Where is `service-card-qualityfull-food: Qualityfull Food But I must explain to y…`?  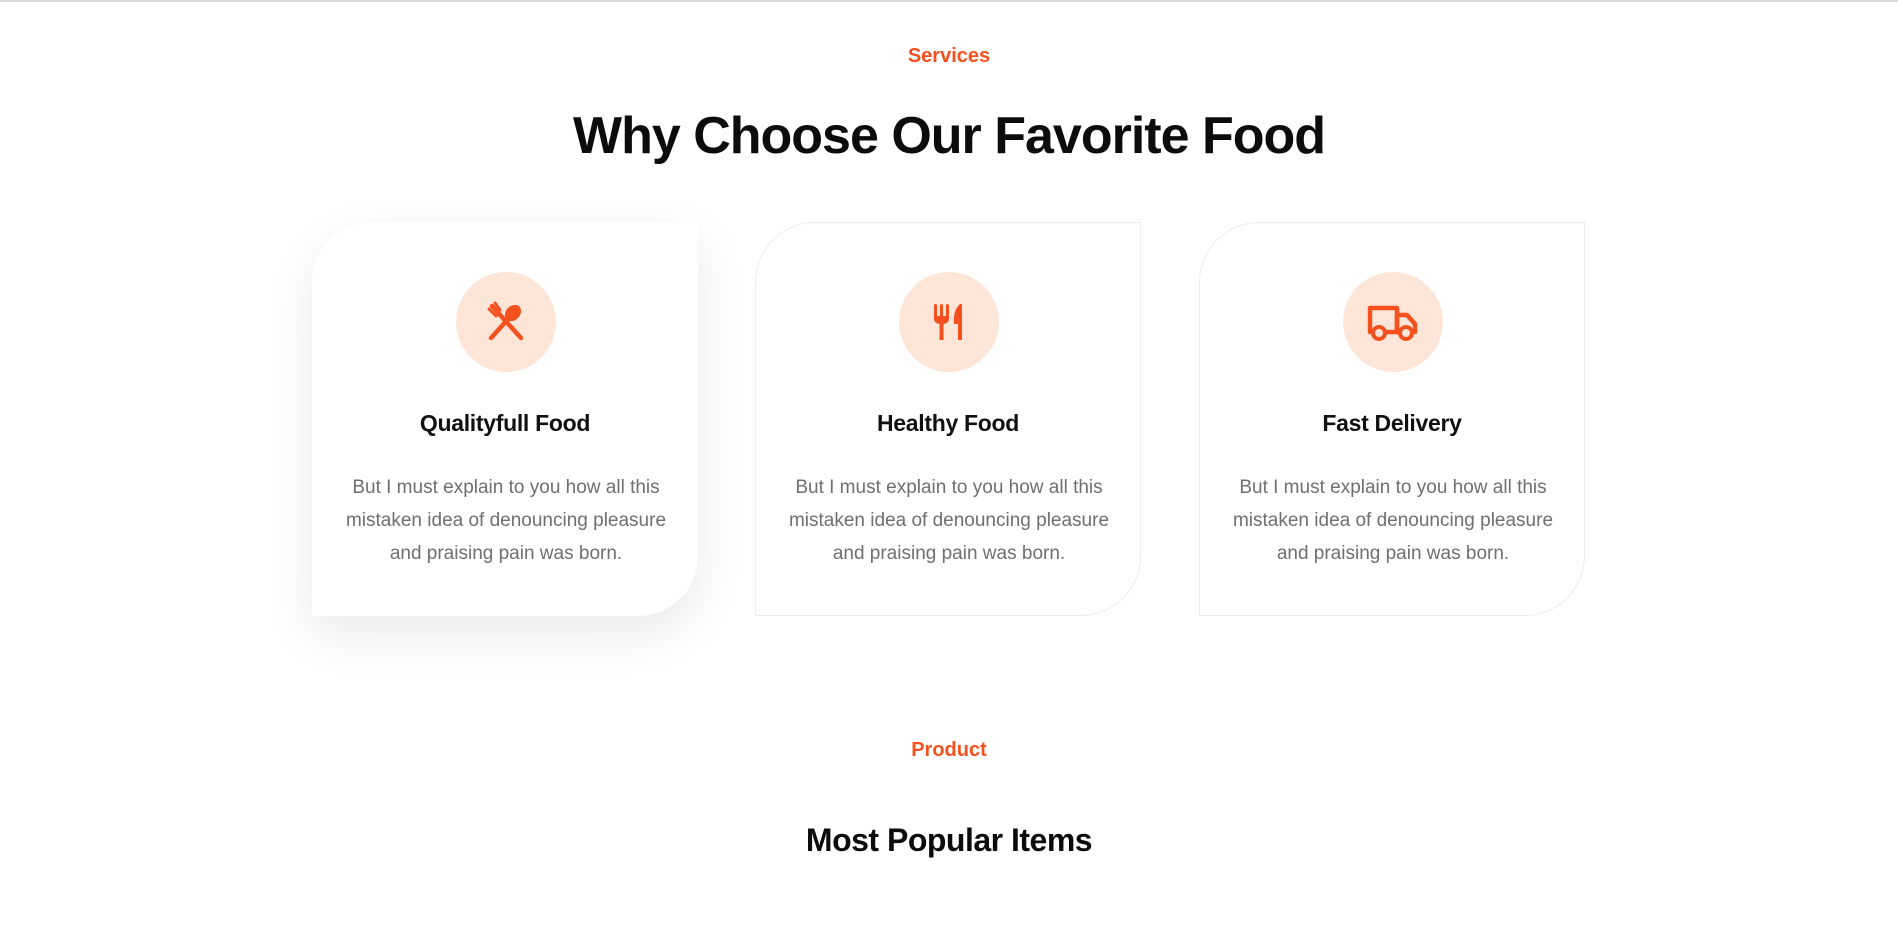
service-card-qualityfull-food: Qualityfull Food But I must explain to y… is located at coordinates (505, 419).